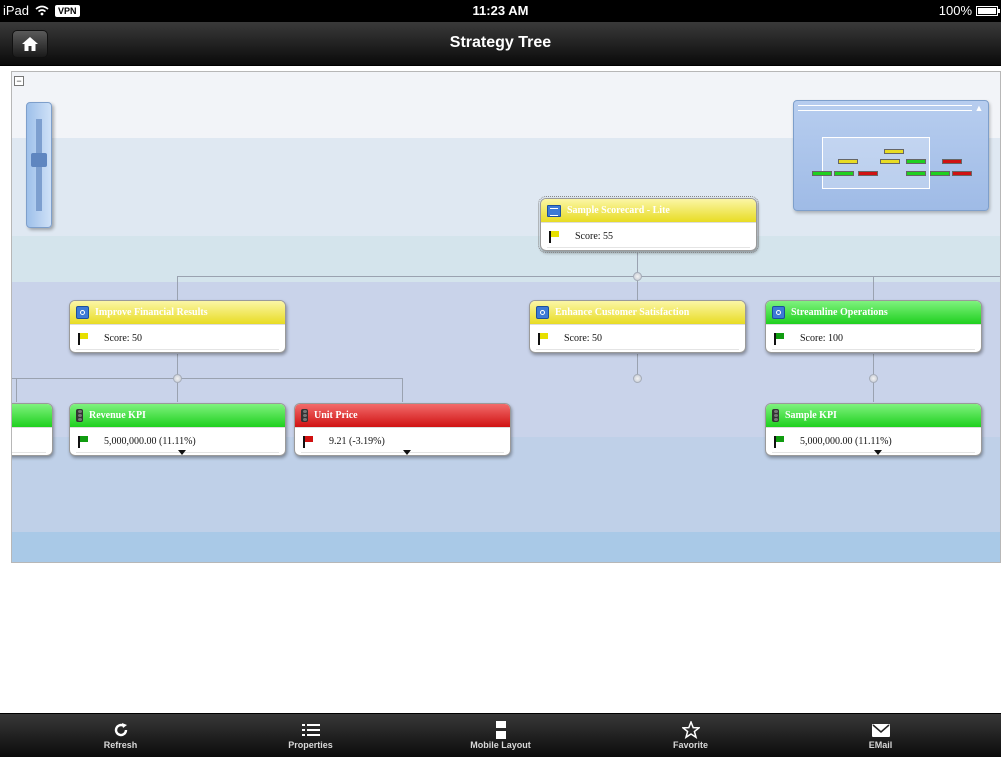  I want to click on kpi-node: Unit Price 9.21 (-3.19%), so click(402, 429).